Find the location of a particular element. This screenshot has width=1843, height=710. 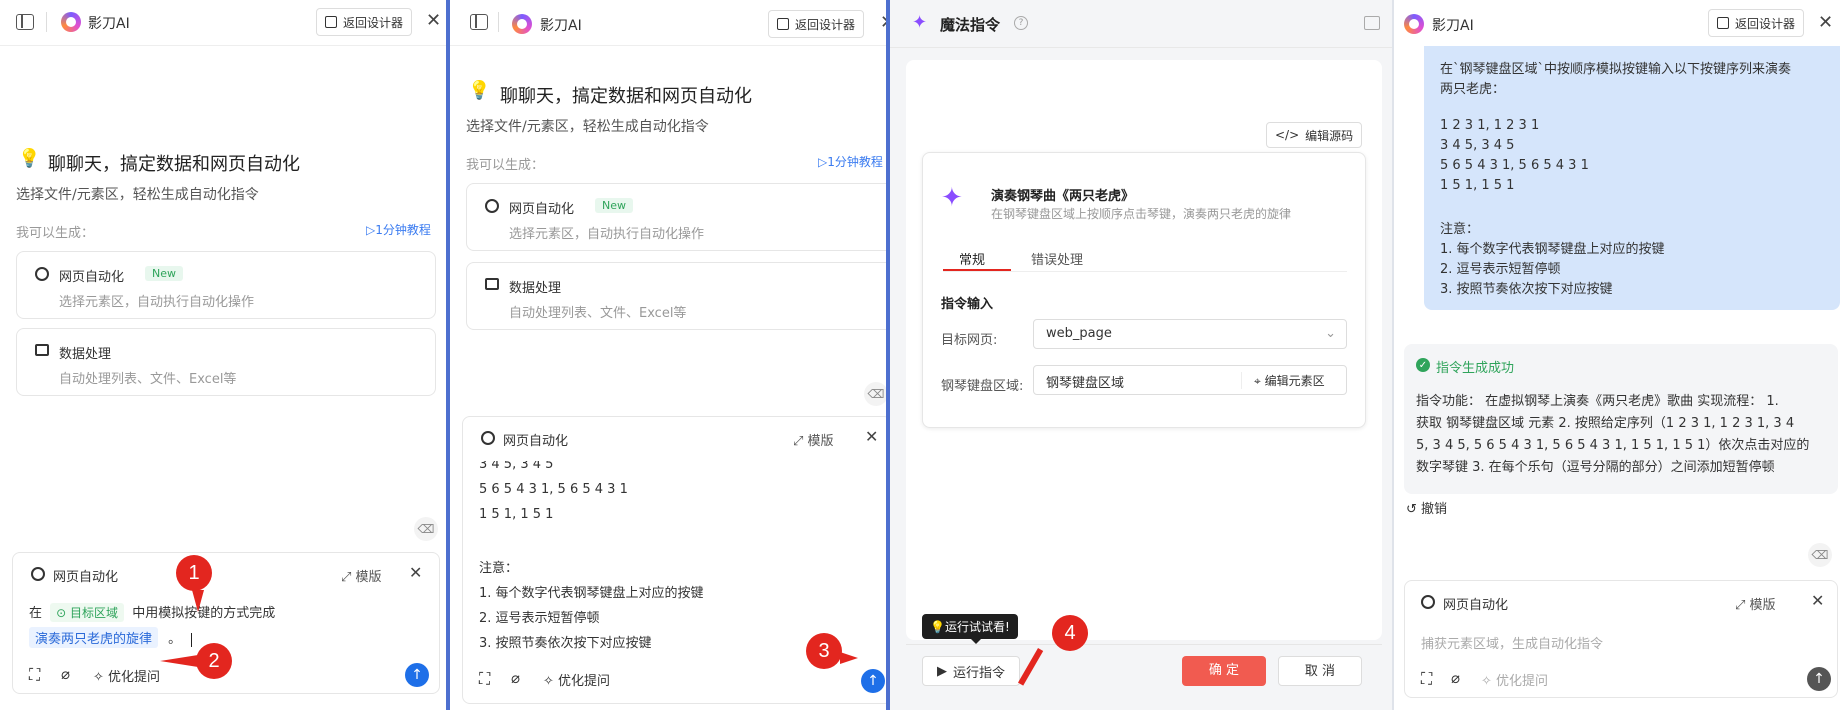

run-tooltip: 💡运行试试看! is located at coordinates (970, 626).